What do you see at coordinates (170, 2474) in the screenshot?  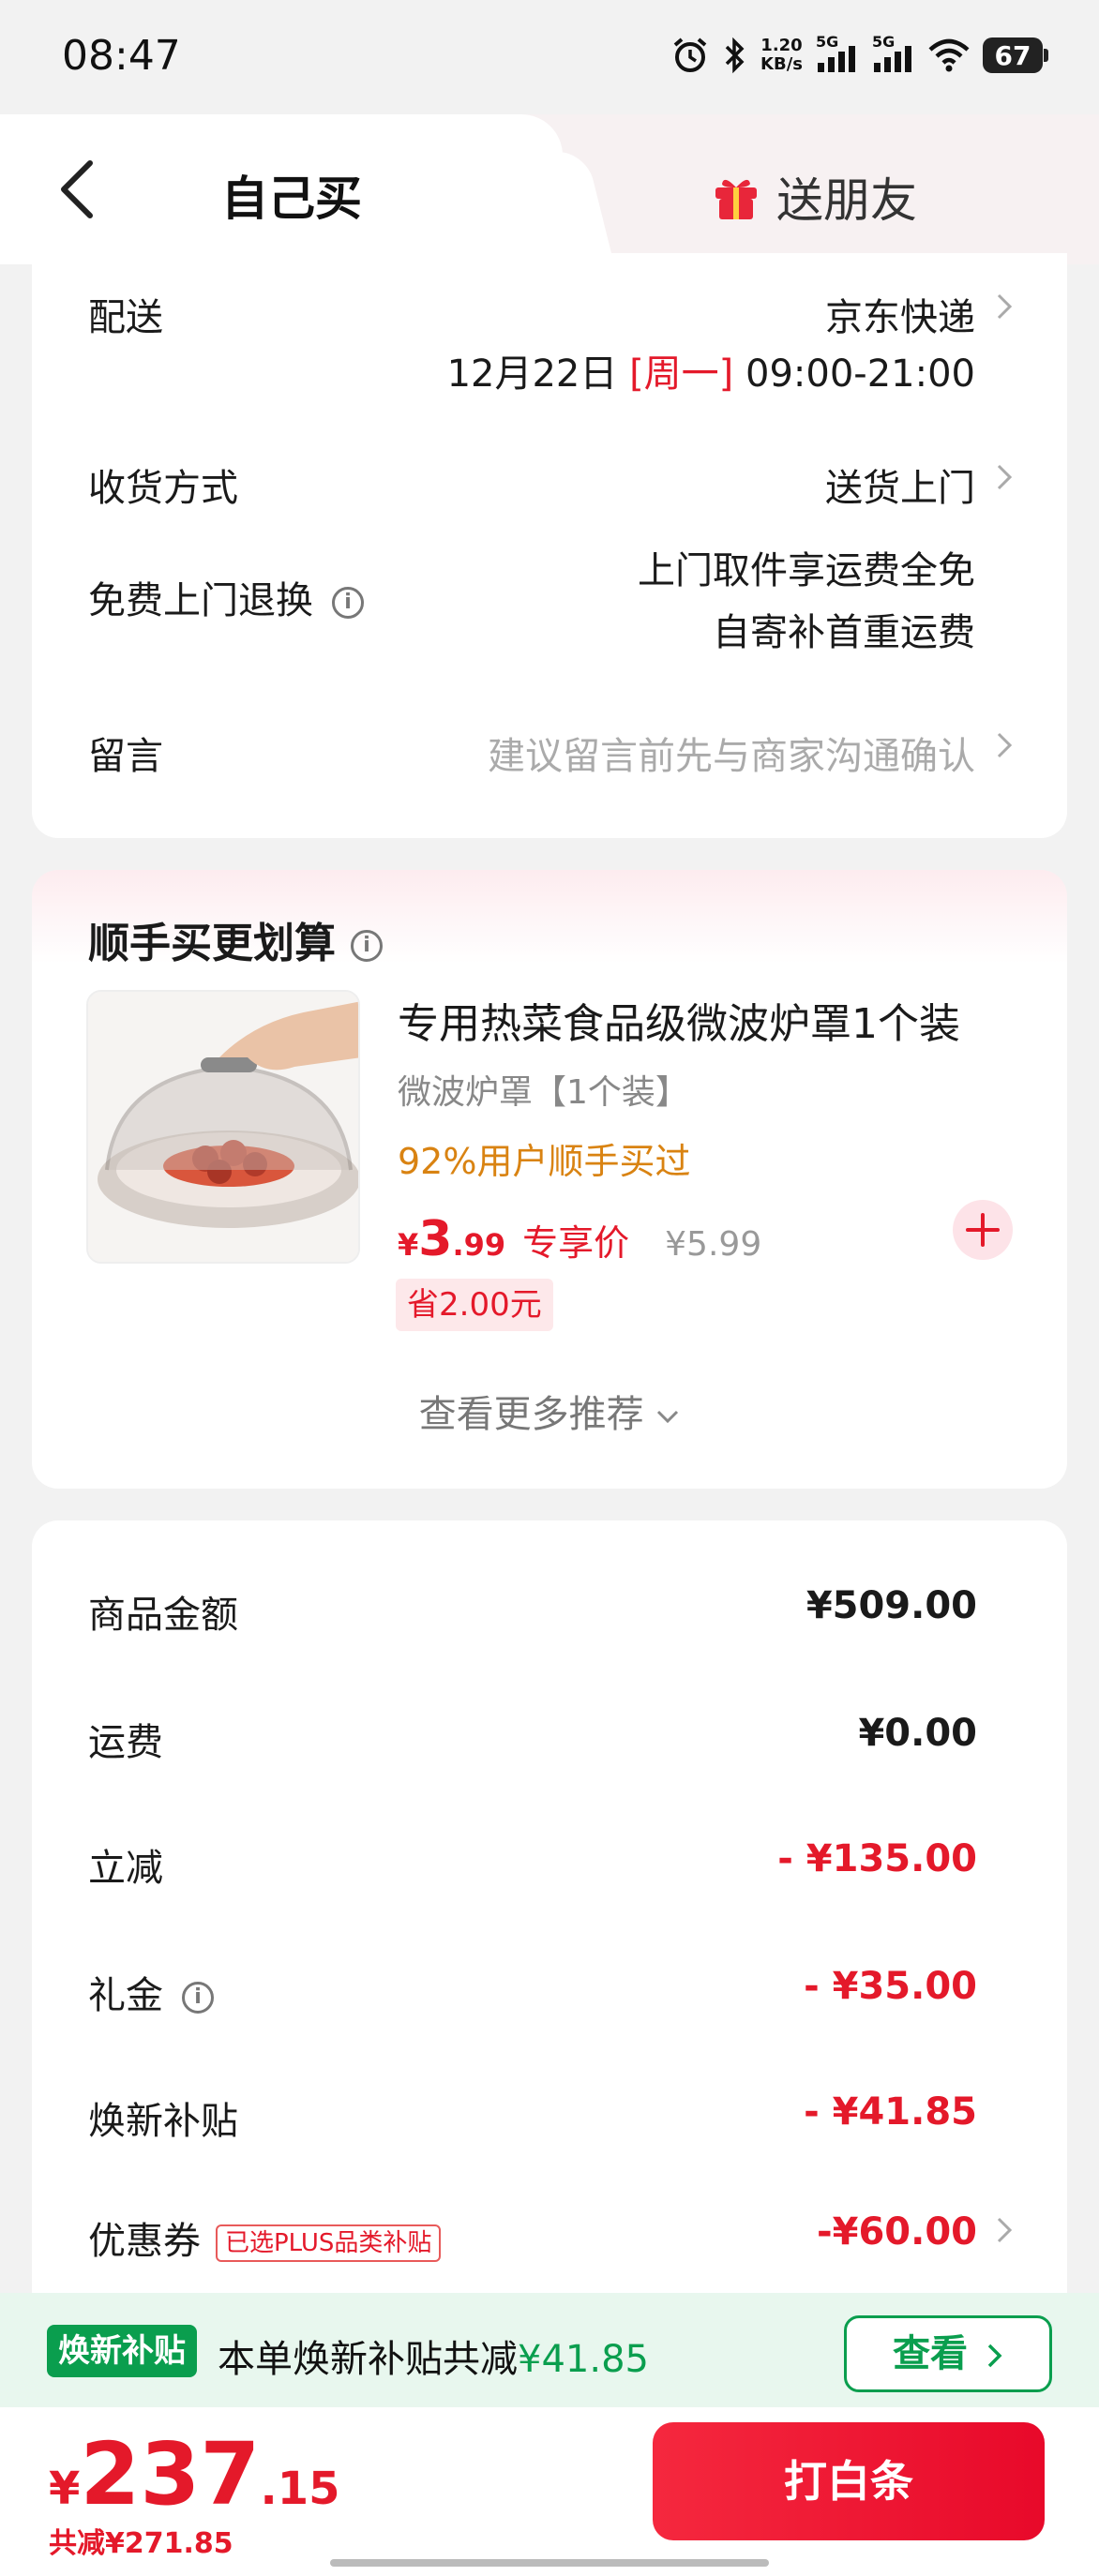 I see `total-integer: 237` at bounding box center [170, 2474].